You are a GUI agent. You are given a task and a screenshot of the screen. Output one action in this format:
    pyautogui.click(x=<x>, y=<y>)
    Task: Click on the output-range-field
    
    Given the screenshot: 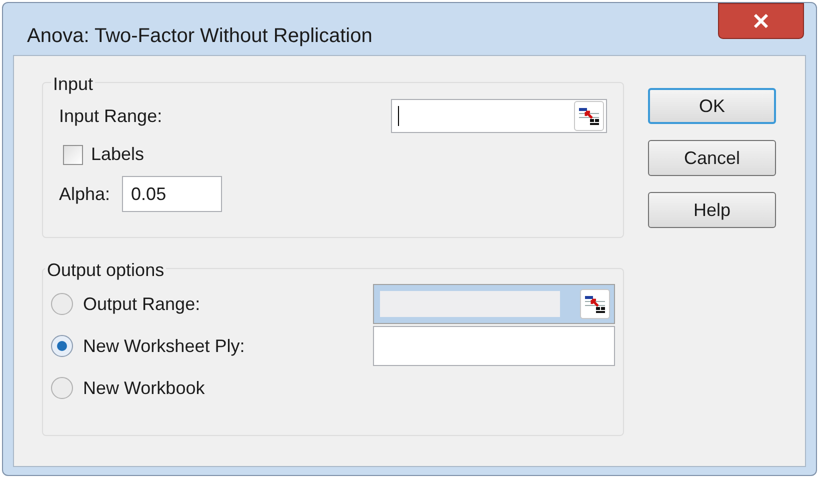 What is the action you would take?
    pyautogui.click(x=494, y=304)
    